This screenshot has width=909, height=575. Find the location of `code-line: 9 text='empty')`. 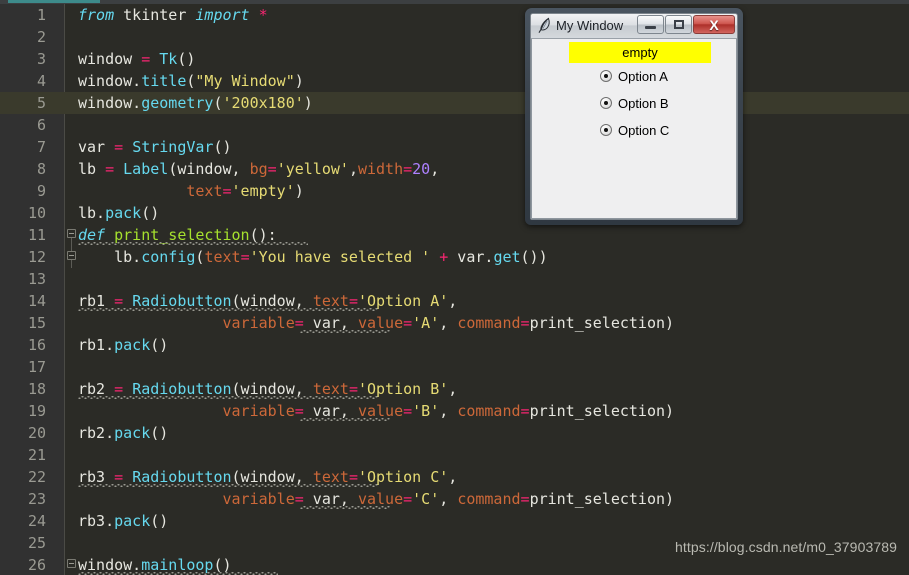

code-line: 9 text='empty') is located at coordinates (454, 191).